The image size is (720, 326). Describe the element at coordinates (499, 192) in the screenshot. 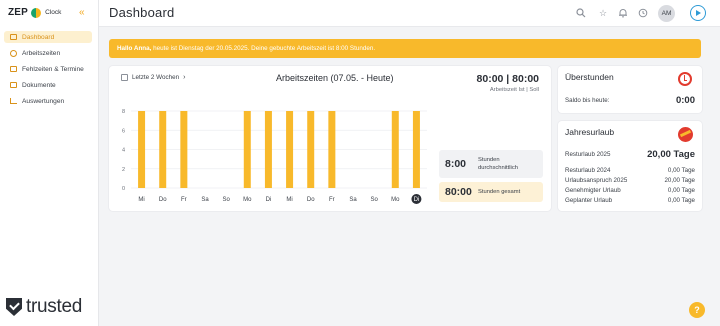

I see `total-hours-label: Stunden gesamt` at that location.